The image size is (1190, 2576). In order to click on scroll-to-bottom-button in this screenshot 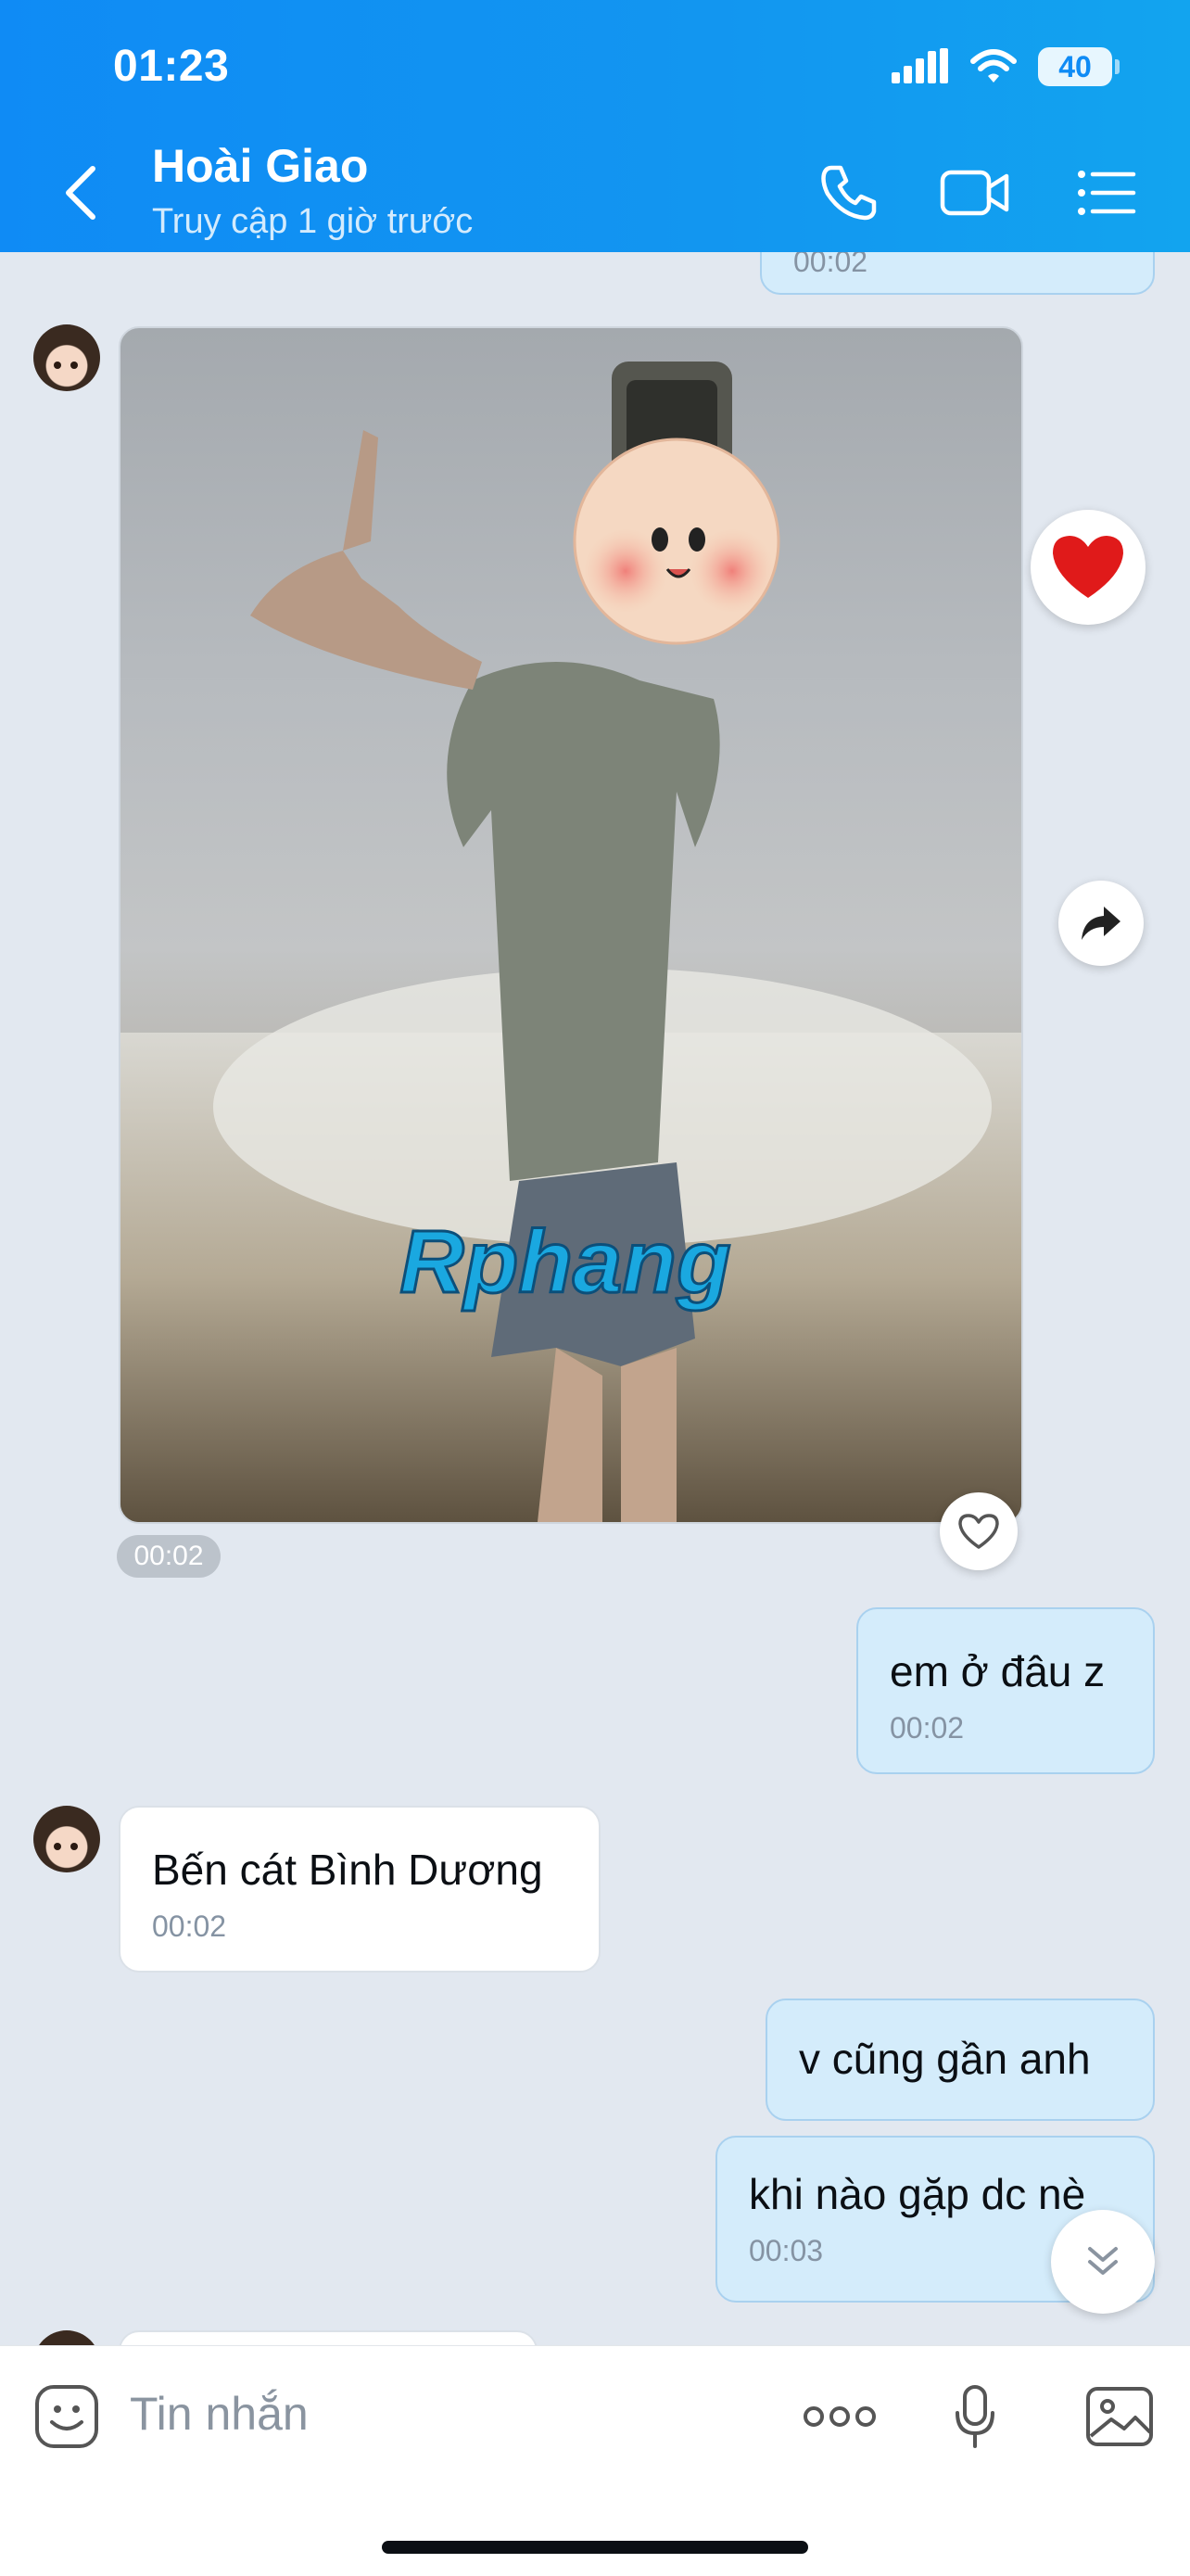, I will do `click(1103, 2262)`.